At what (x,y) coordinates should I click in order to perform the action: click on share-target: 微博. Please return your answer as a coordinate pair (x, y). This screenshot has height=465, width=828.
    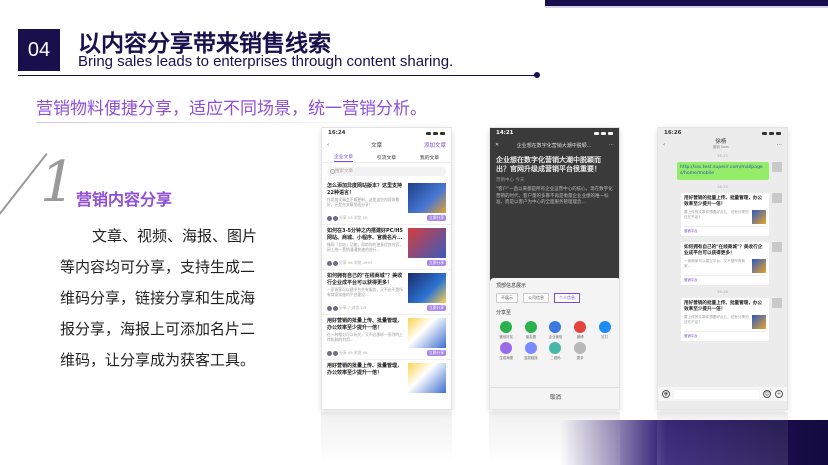
    Looking at the image, I should click on (580, 330).